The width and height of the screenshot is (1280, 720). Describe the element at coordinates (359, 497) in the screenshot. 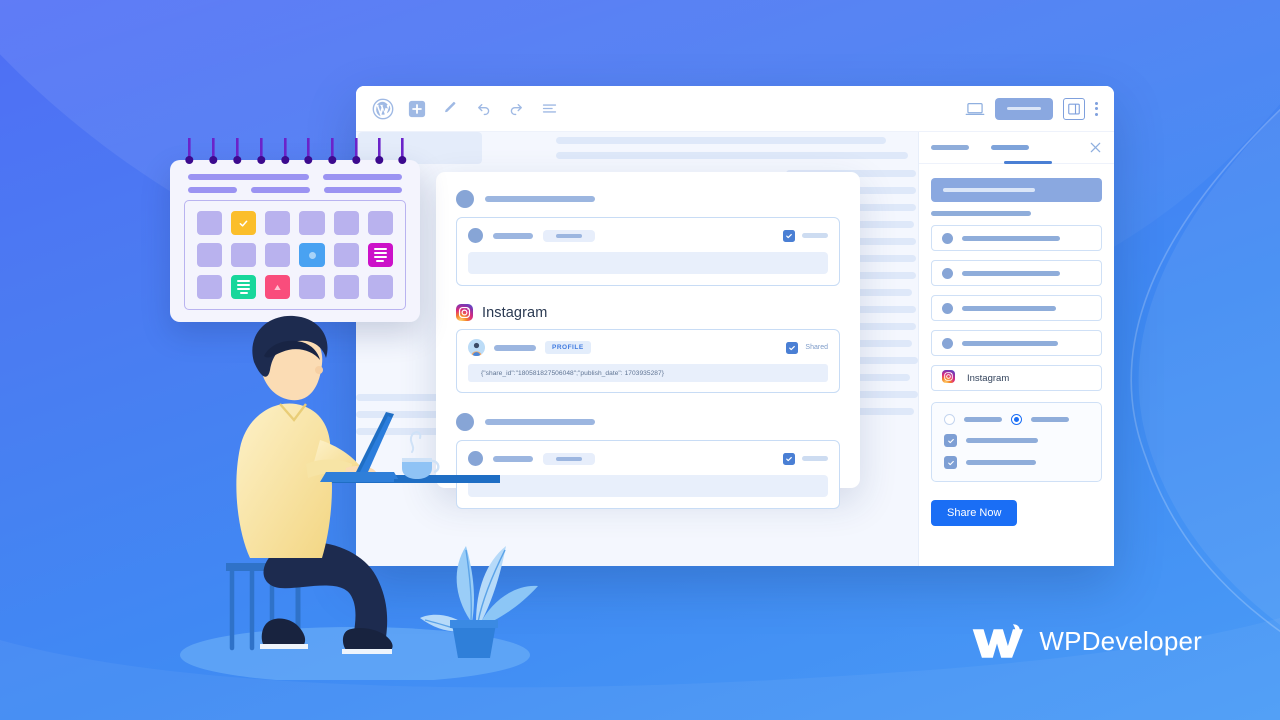

I see `illustration-person-at-desk` at that location.